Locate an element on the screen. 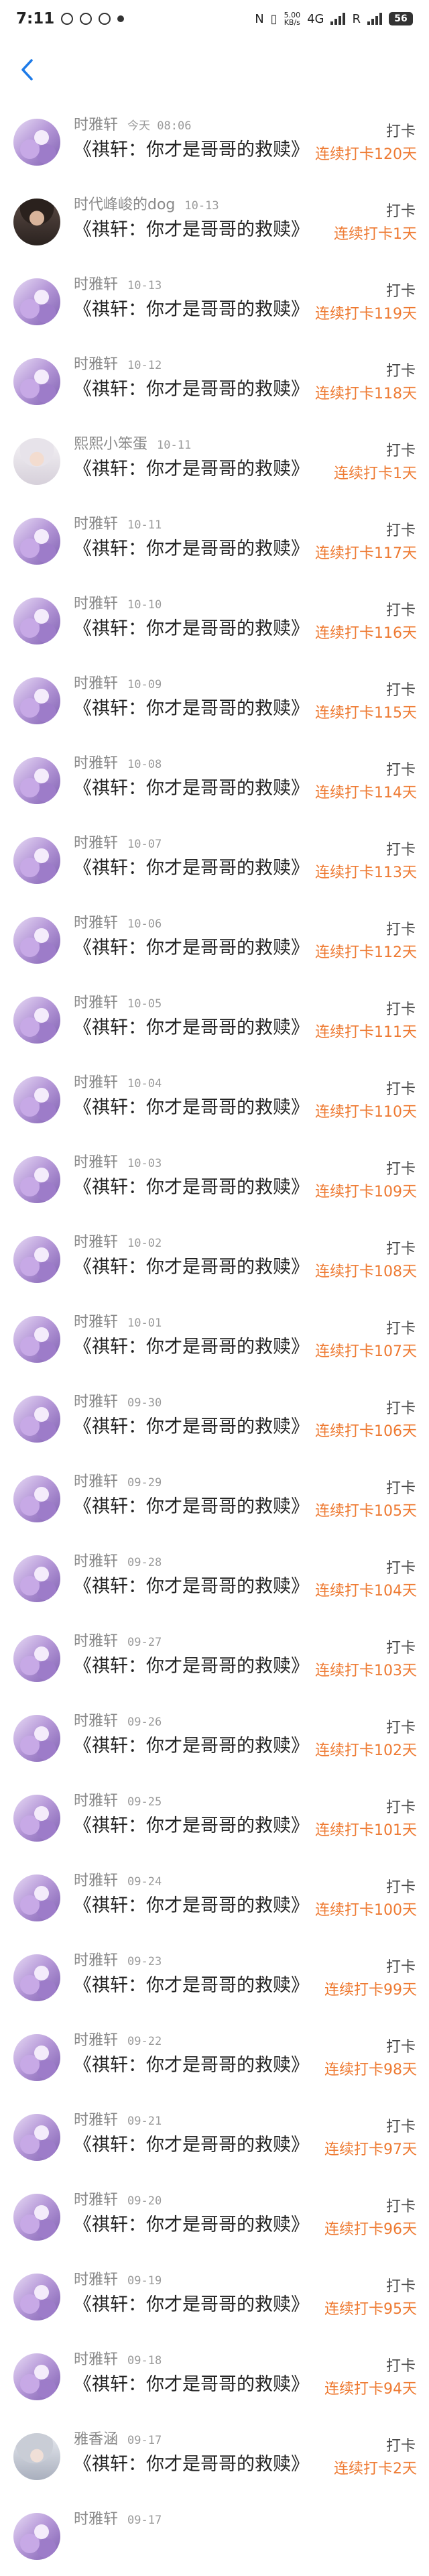 Image resolution: width=429 pixels, height=2576 pixels. list-item: 时雅轩 10-03 《祺轩：你才是哥哥的救赎》 打卡 连续打卡109天 is located at coordinates (214, 1179).